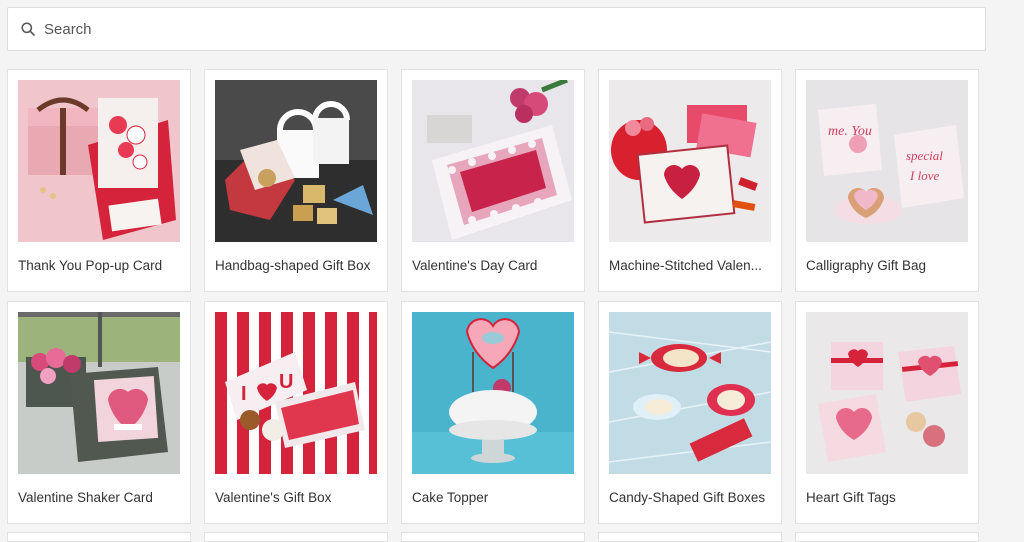 The height and width of the screenshot is (542, 1024). I want to click on project-card: Handbag-shaped Gift Box, so click(296, 180).